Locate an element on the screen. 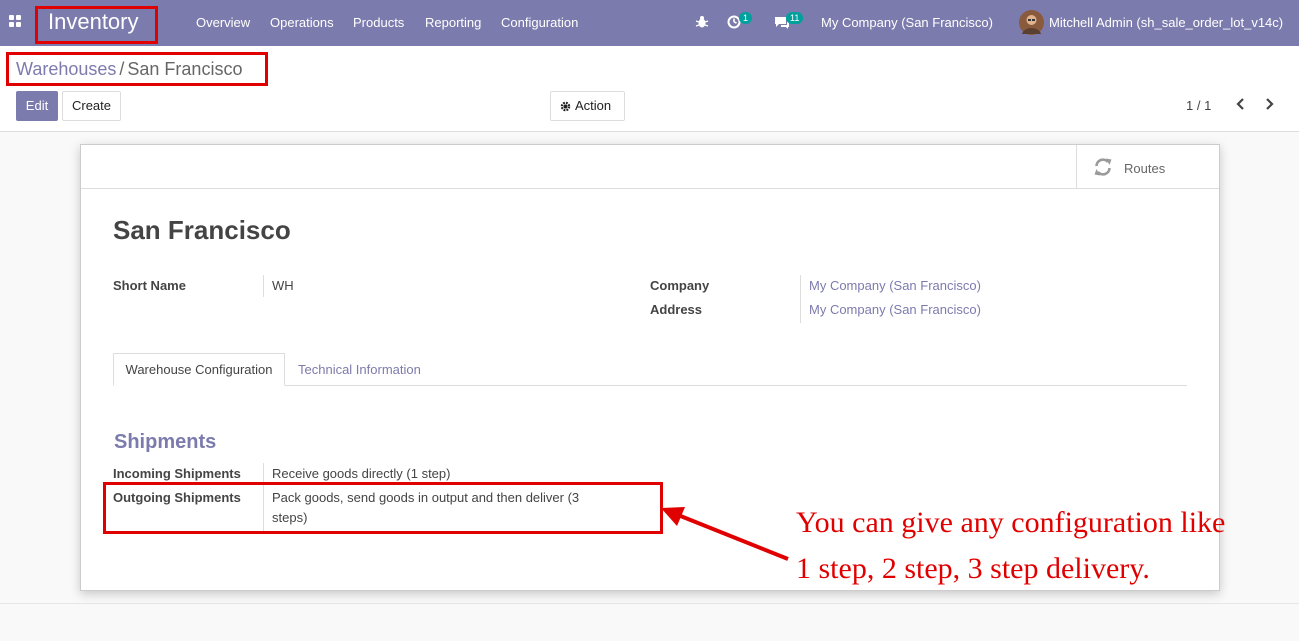 This screenshot has width=1299, height=641. arrow-icon is located at coordinates (725, 534).